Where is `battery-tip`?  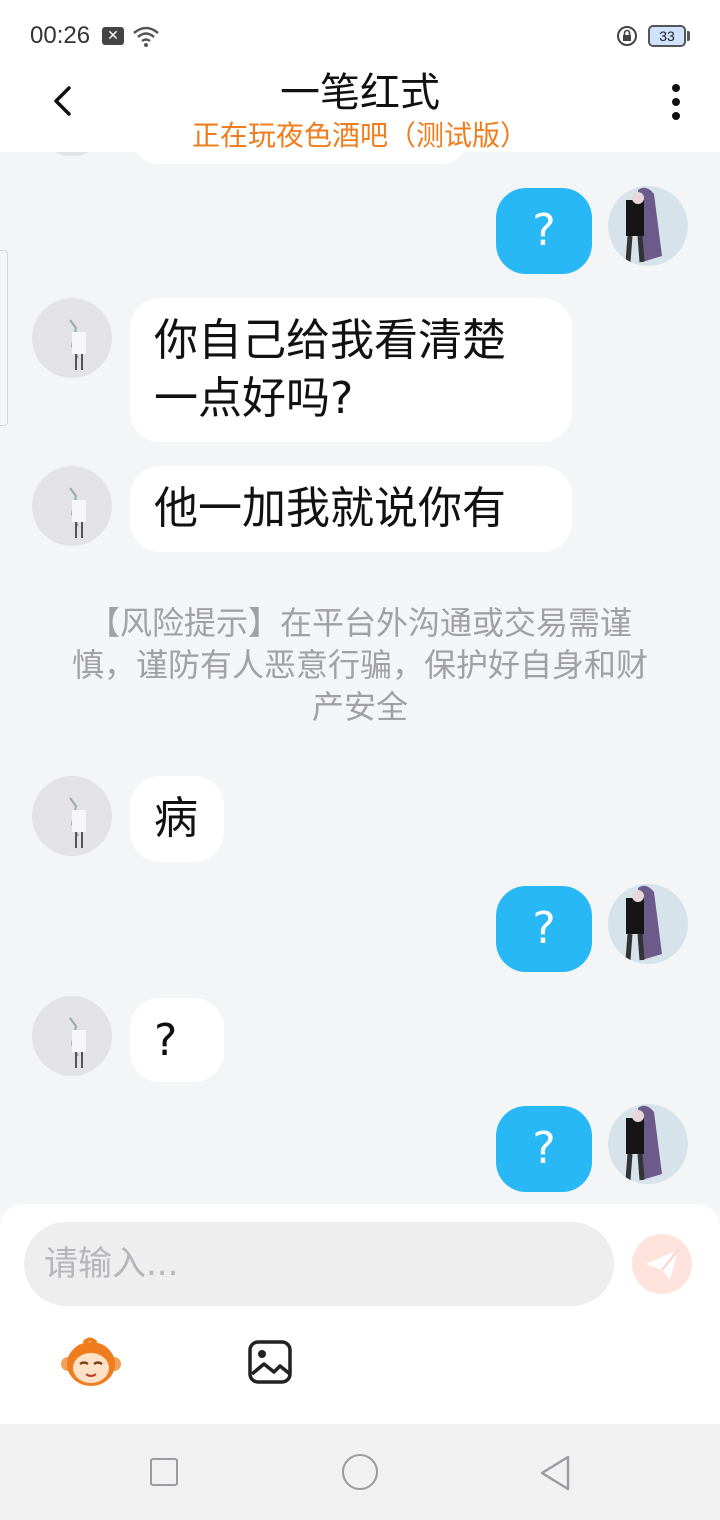
battery-tip is located at coordinates (688, 36).